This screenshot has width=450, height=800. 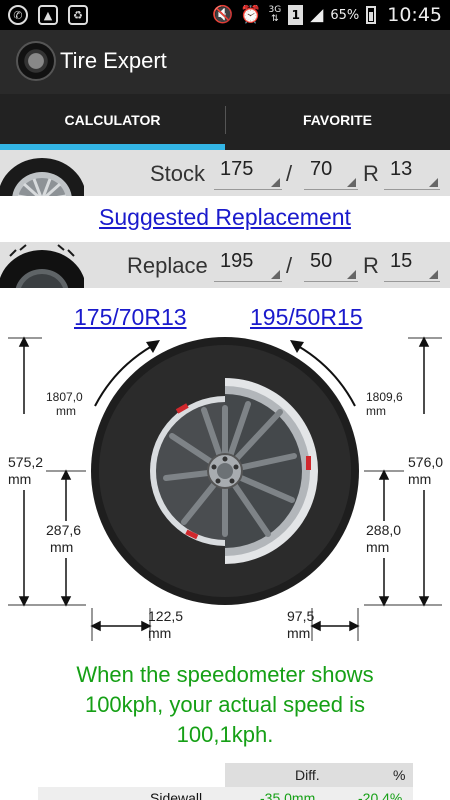 What do you see at coordinates (380, 795) in the screenshot?
I see `row-percent: -20,4%` at bounding box center [380, 795].